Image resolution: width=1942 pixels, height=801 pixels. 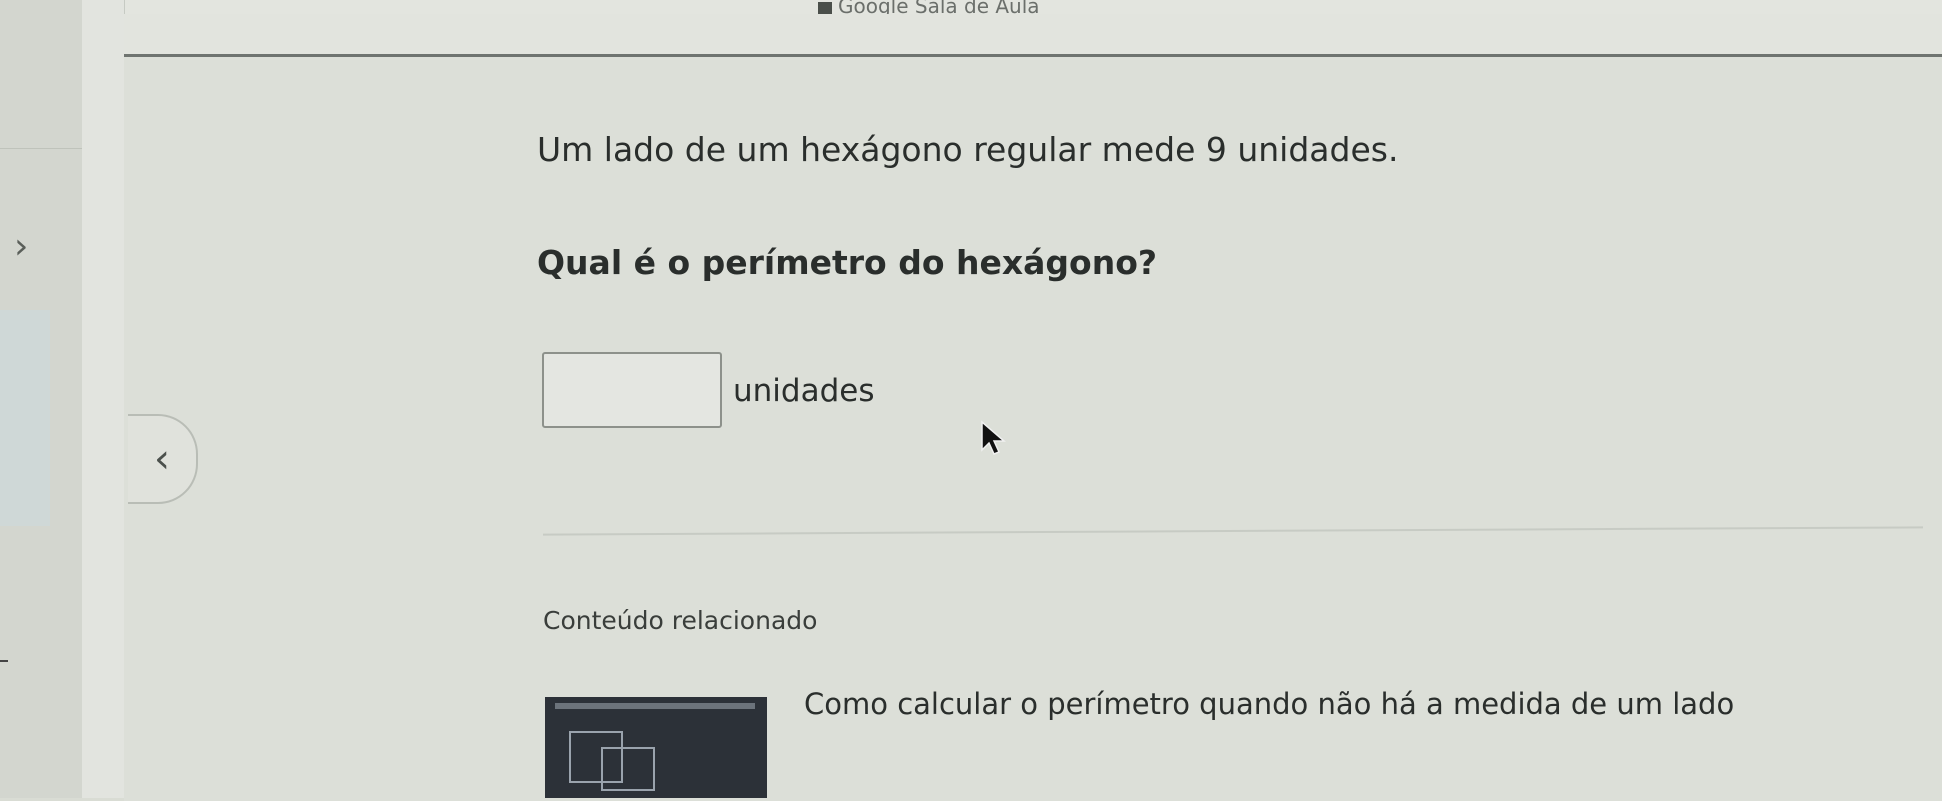 I want to click on content-header, so click(x=1033, y=34).